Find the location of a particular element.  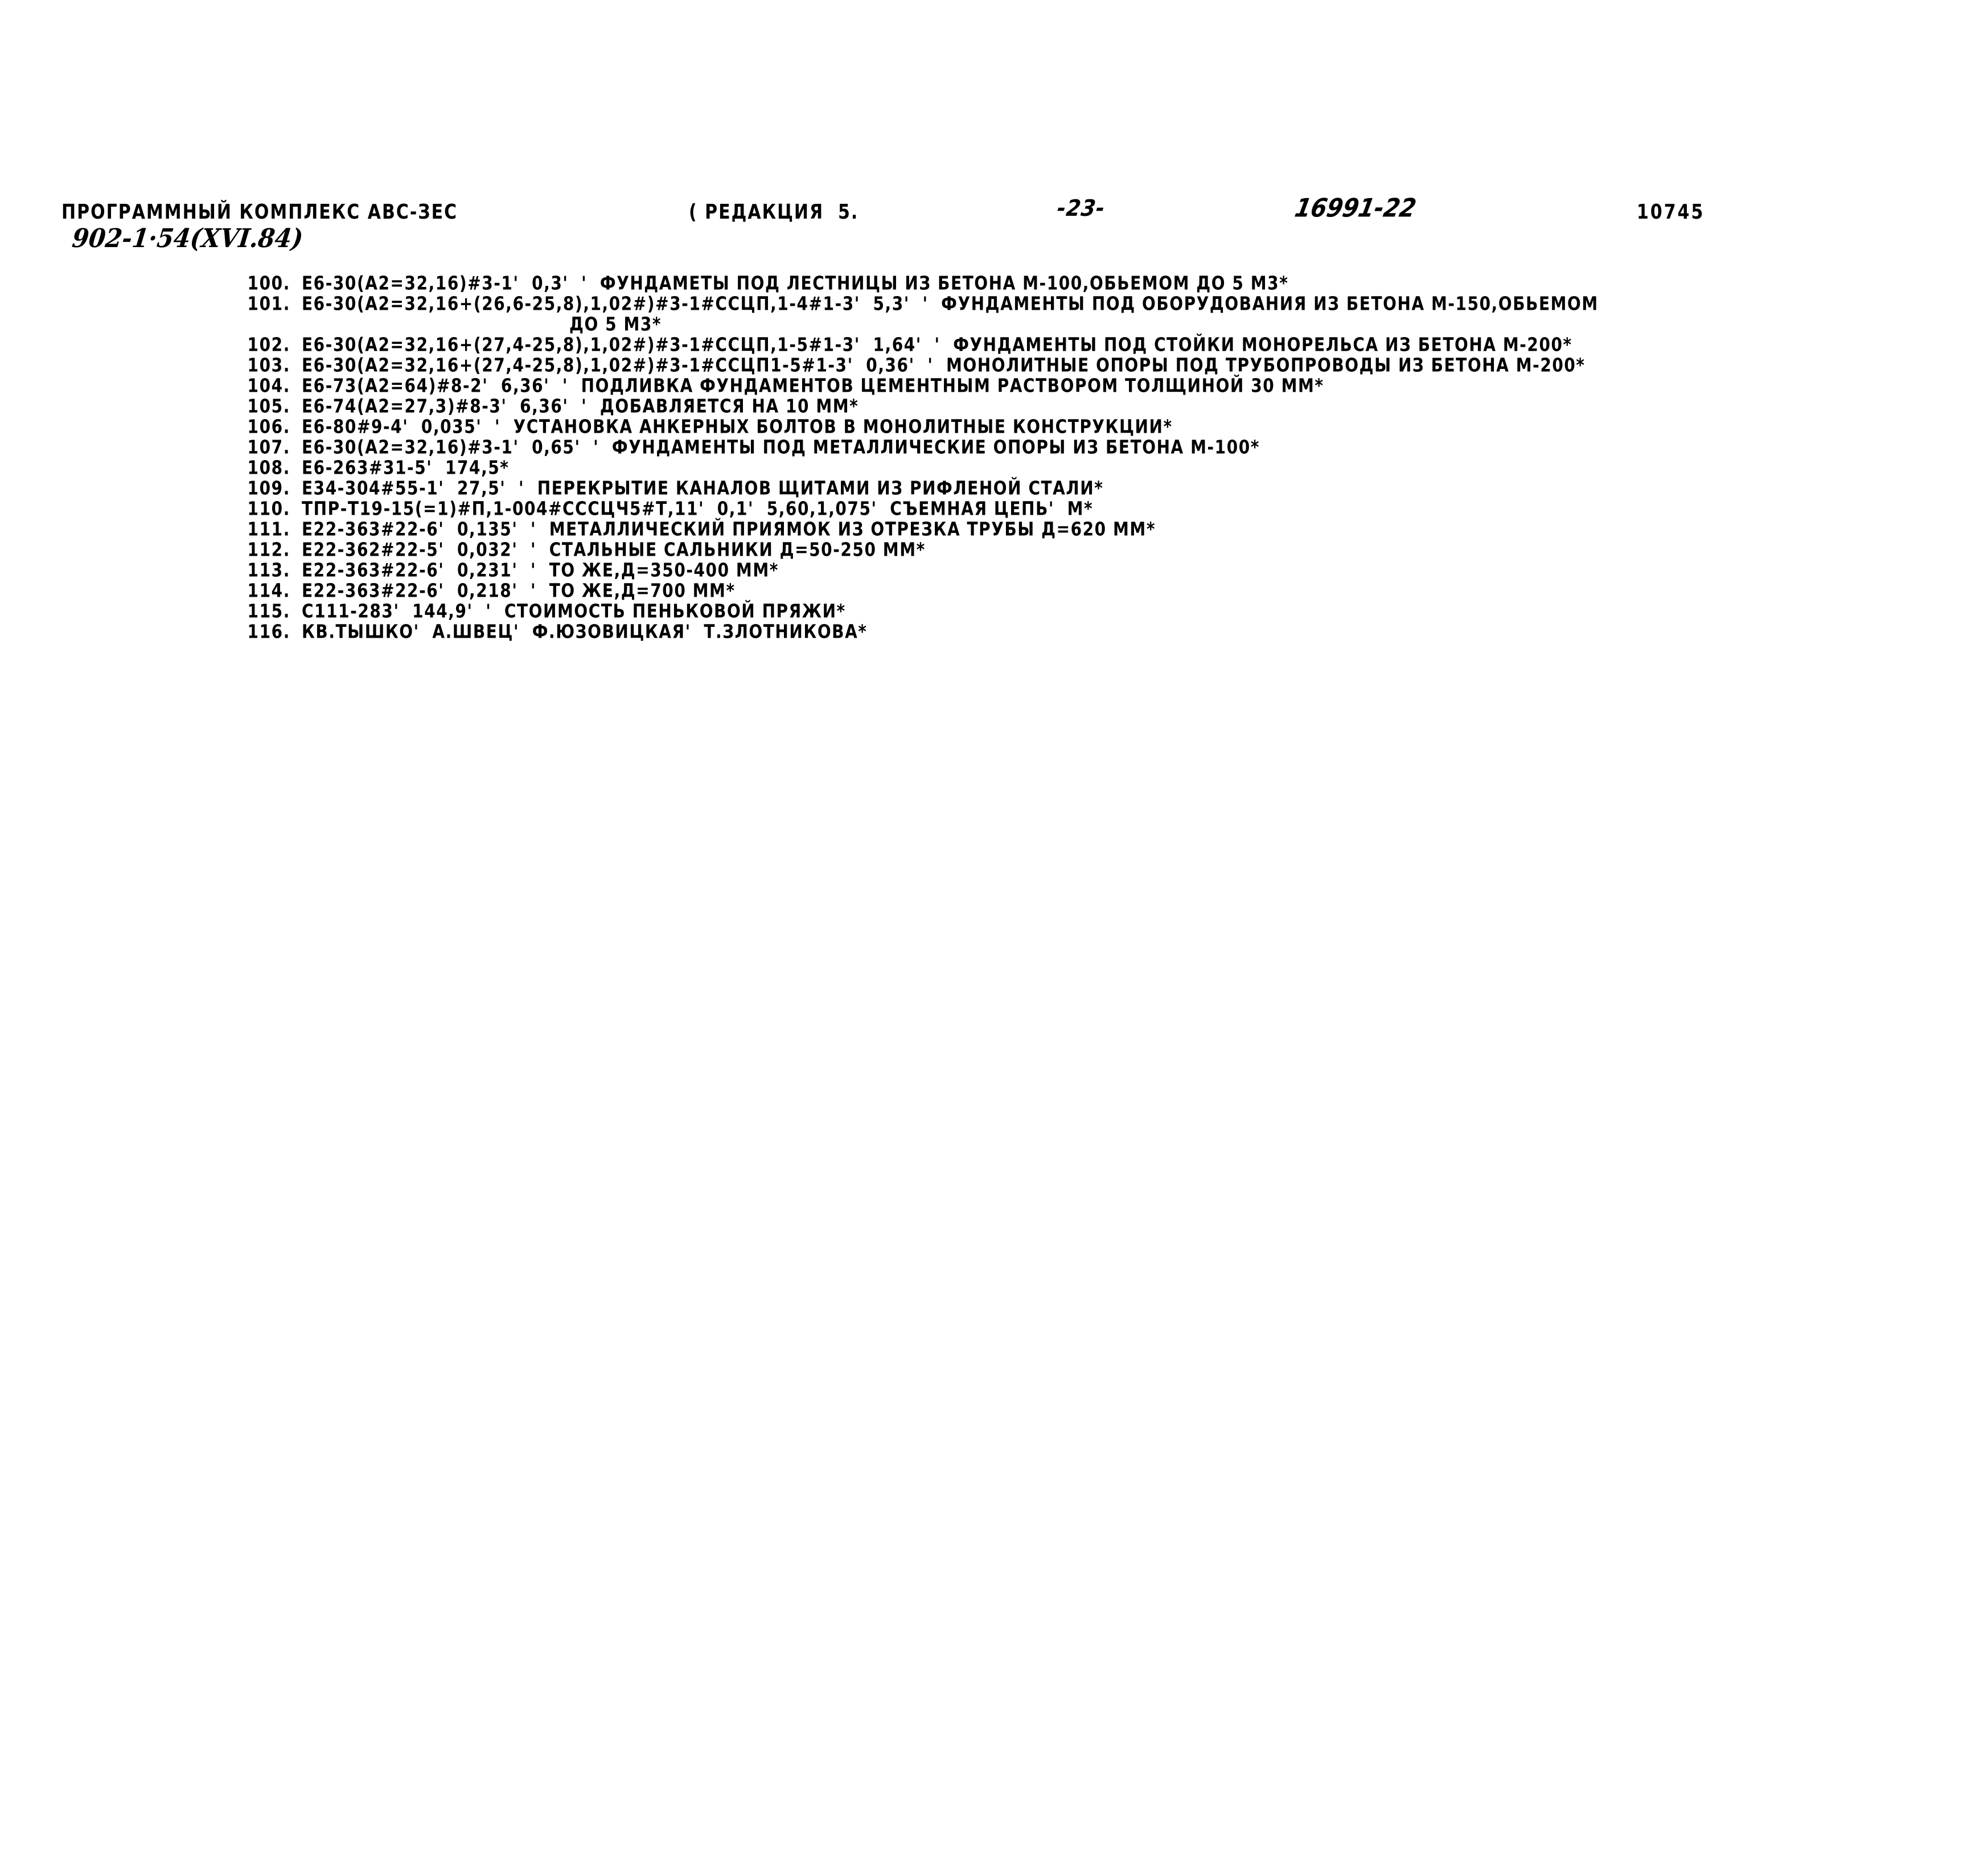

header-edition-label: ( РЕДАКЦИЯ 5. is located at coordinates (774, 212).